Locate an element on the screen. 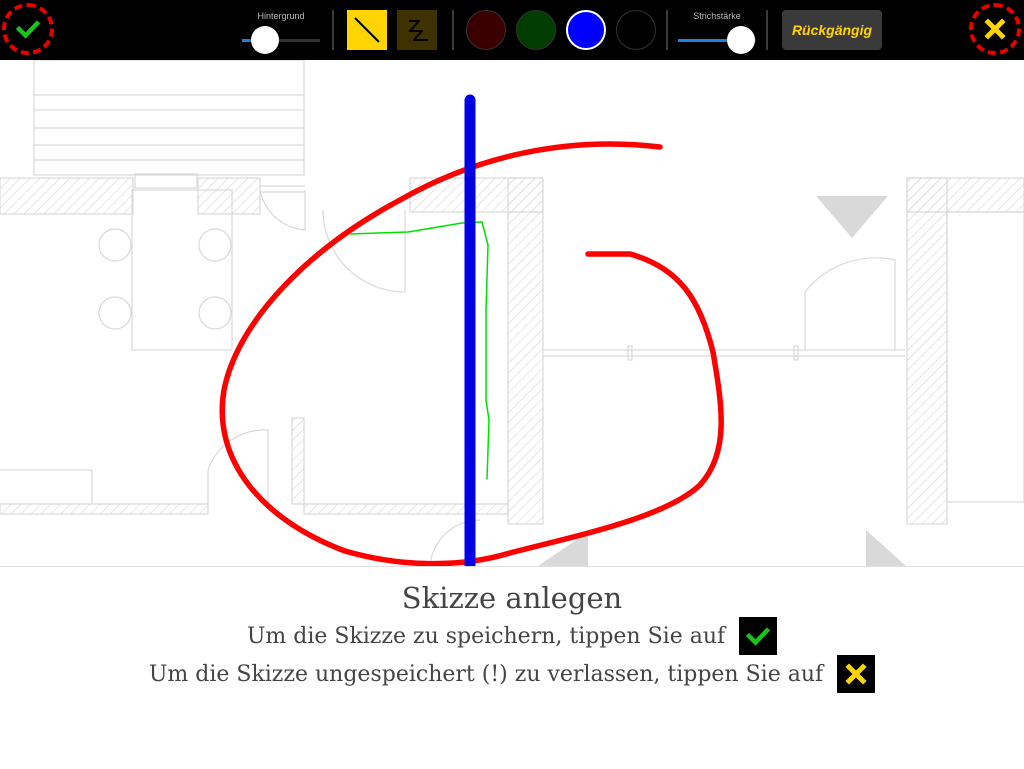 The height and width of the screenshot is (769, 1024). stroke-width-slider-knob is located at coordinates (741, 40).